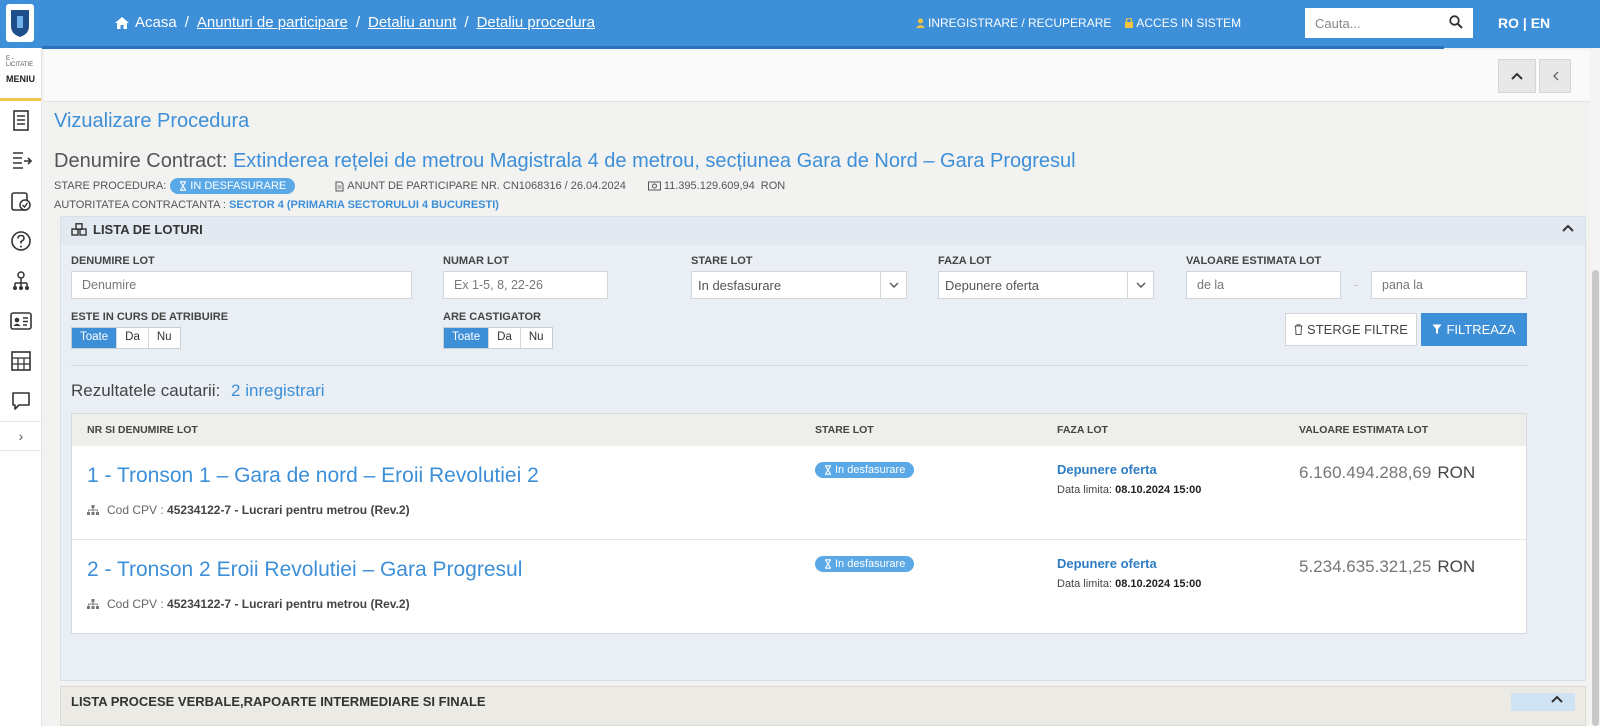  What do you see at coordinates (1456, 22) in the screenshot?
I see `search-icon` at bounding box center [1456, 22].